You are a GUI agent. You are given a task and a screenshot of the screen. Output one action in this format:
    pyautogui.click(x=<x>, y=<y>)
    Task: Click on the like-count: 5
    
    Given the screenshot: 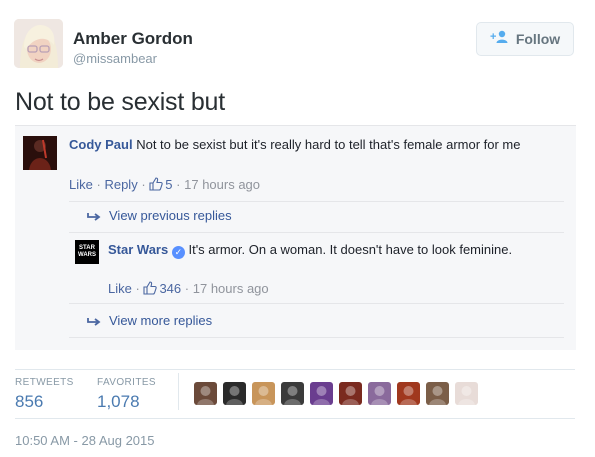 What is the action you would take?
    pyautogui.click(x=162, y=184)
    